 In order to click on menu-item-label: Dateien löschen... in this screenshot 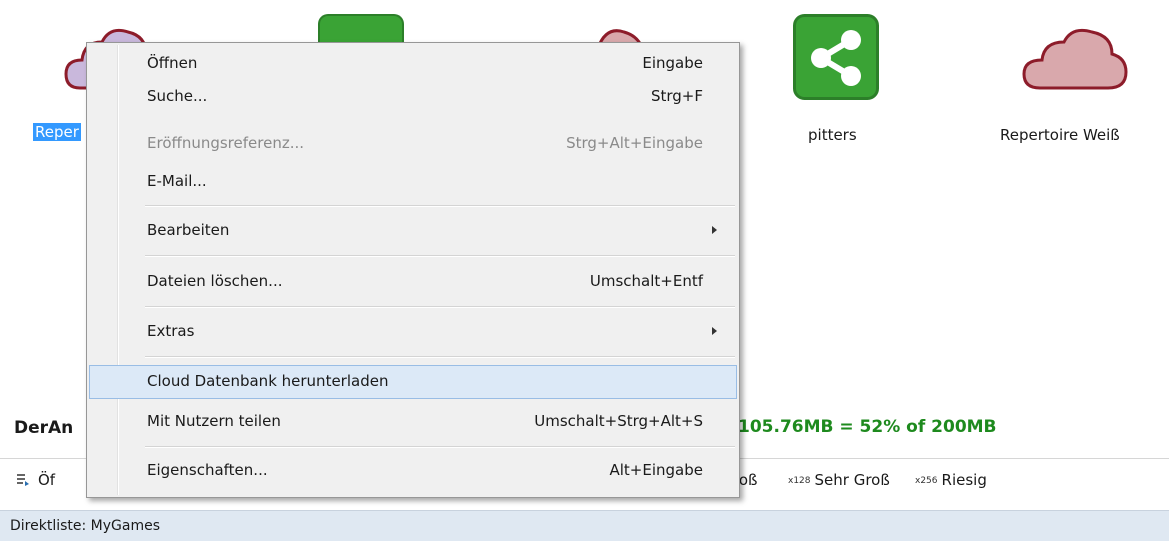, I will do `click(215, 281)`.